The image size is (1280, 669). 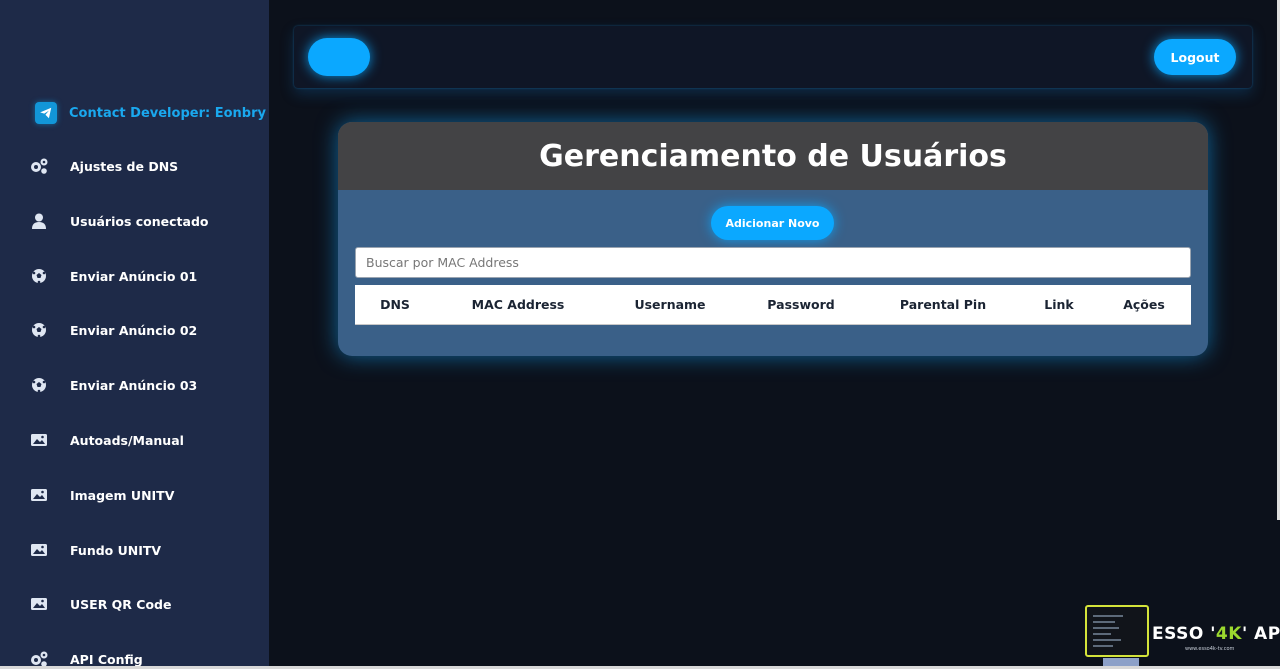 What do you see at coordinates (943, 304) in the screenshot?
I see `column-header-parental-pin: Parental Pin` at bounding box center [943, 304].